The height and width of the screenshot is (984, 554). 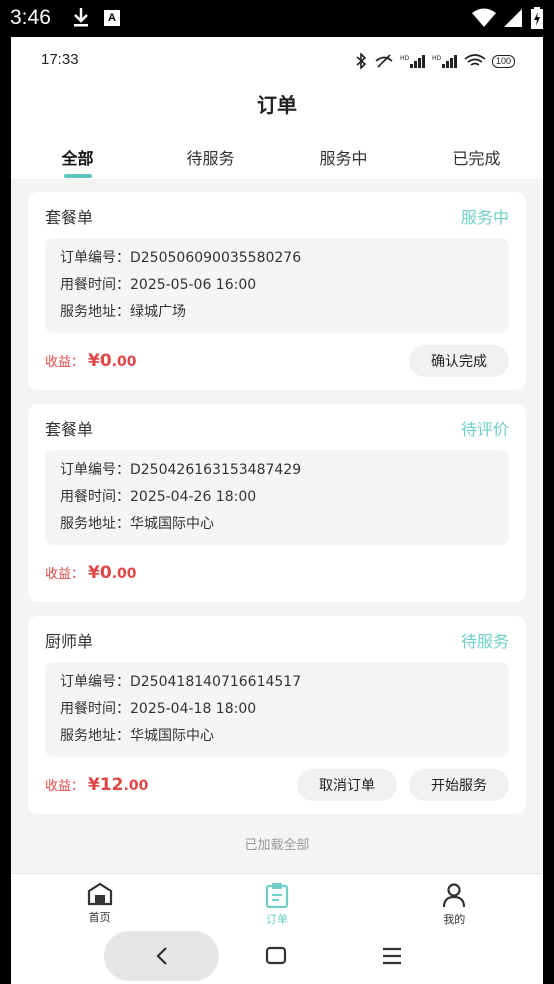 What do you see at coordinates (77, 176) in the screenshot?
I see `active-tab-indicator` at bounding box center [77, 176].